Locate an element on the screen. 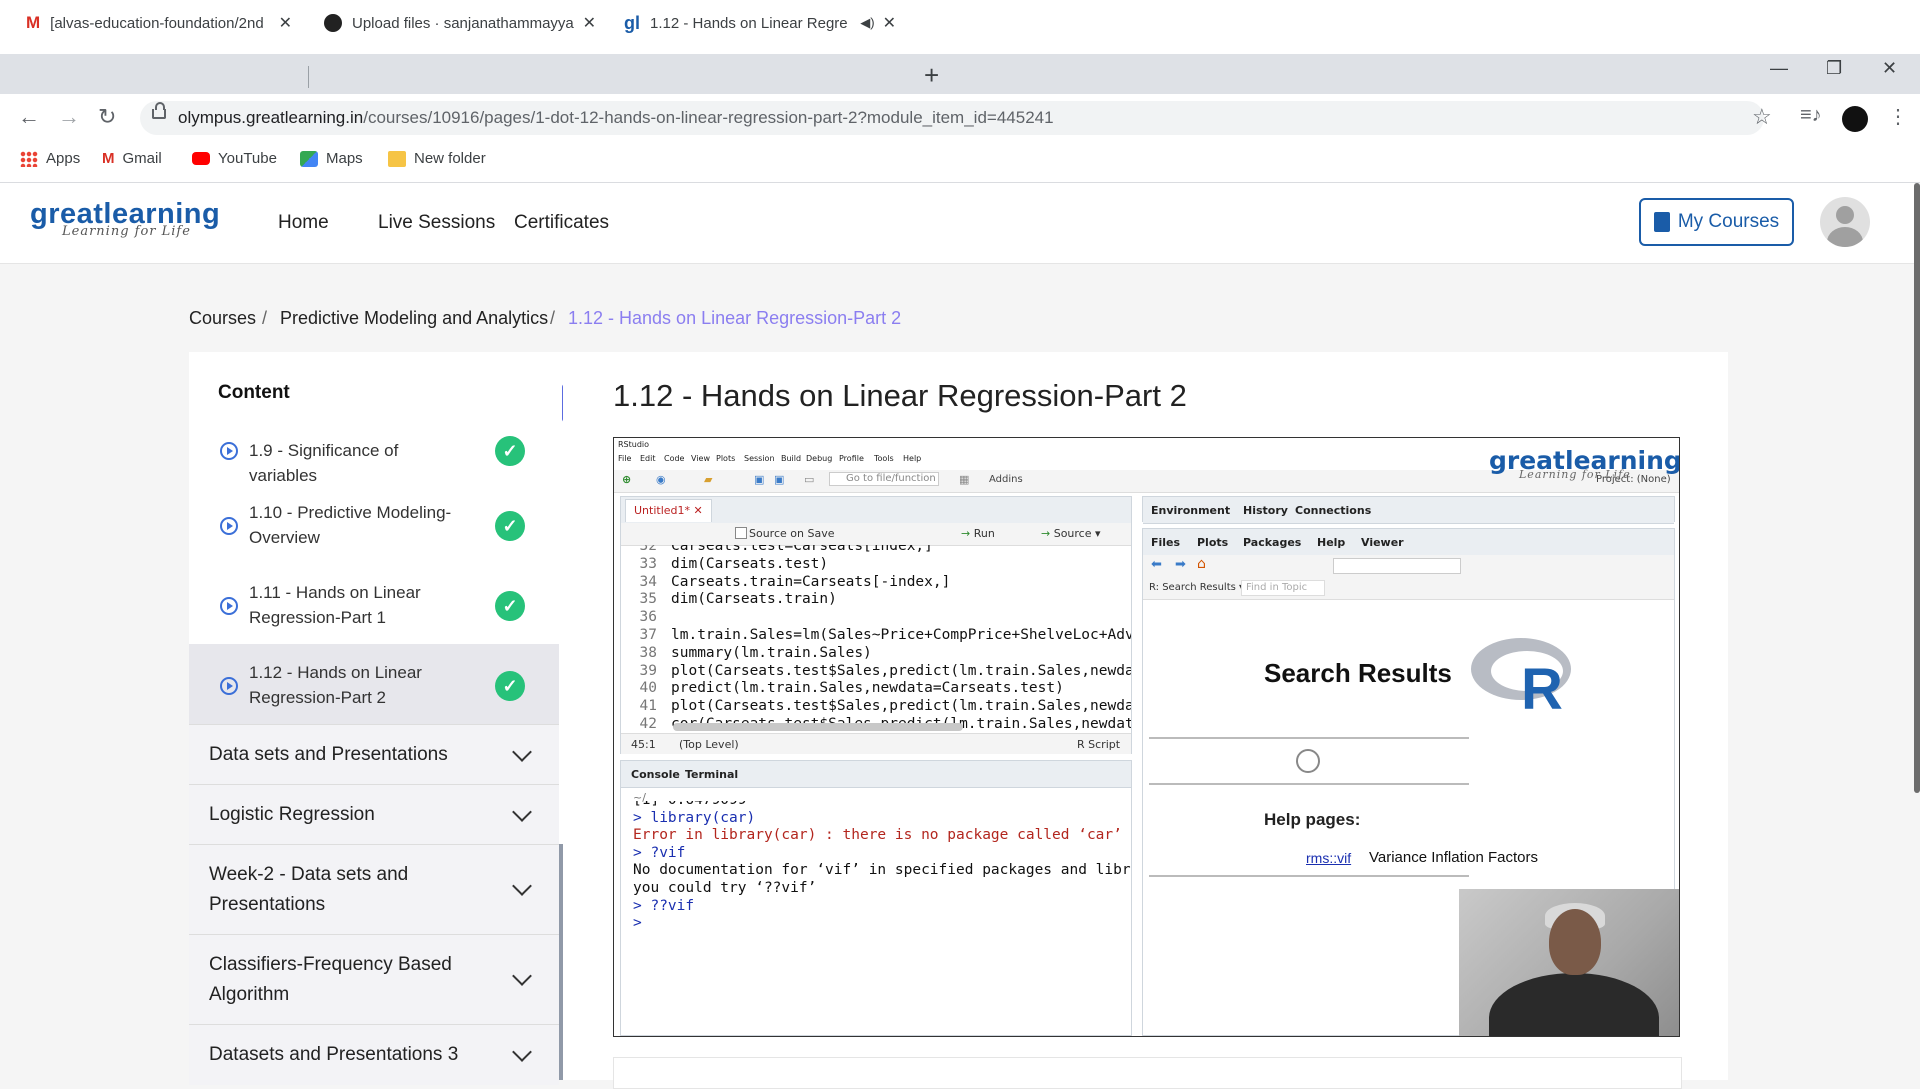 Image resolution: width=1920 pixels, height=1089 pixels. menu-item: Debug is located at coordinates (819, 458).